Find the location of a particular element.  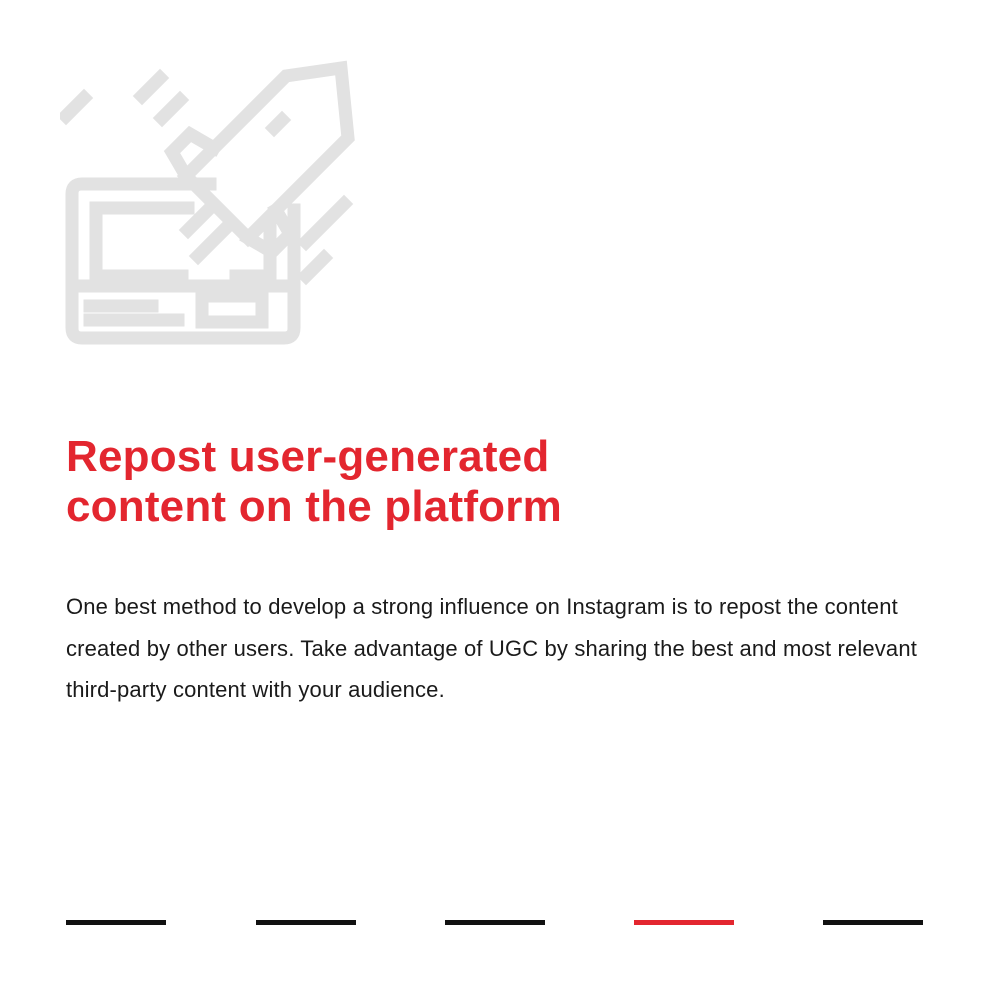

headline-line-2: content on the platform is located at coordinates (314, 506).